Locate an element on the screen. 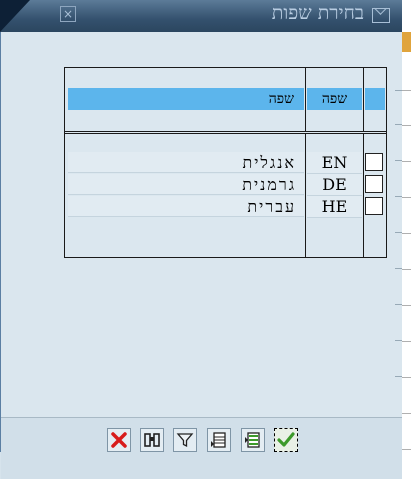 The image size is (411, 479). deselect-all-button is located at coordinates (253, 440).